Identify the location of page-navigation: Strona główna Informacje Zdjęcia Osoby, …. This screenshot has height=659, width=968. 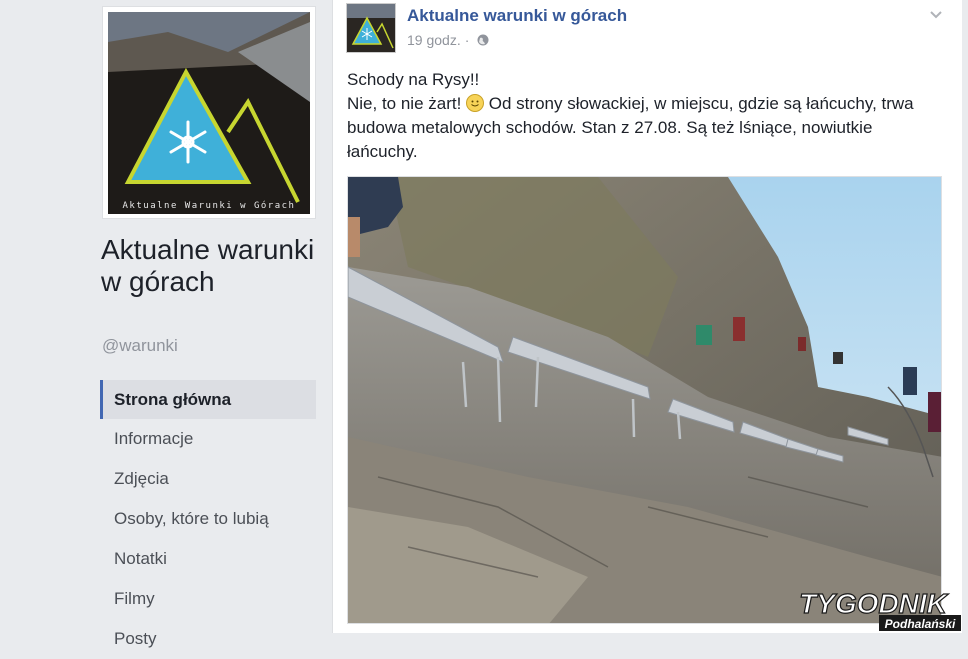
(208, 519).